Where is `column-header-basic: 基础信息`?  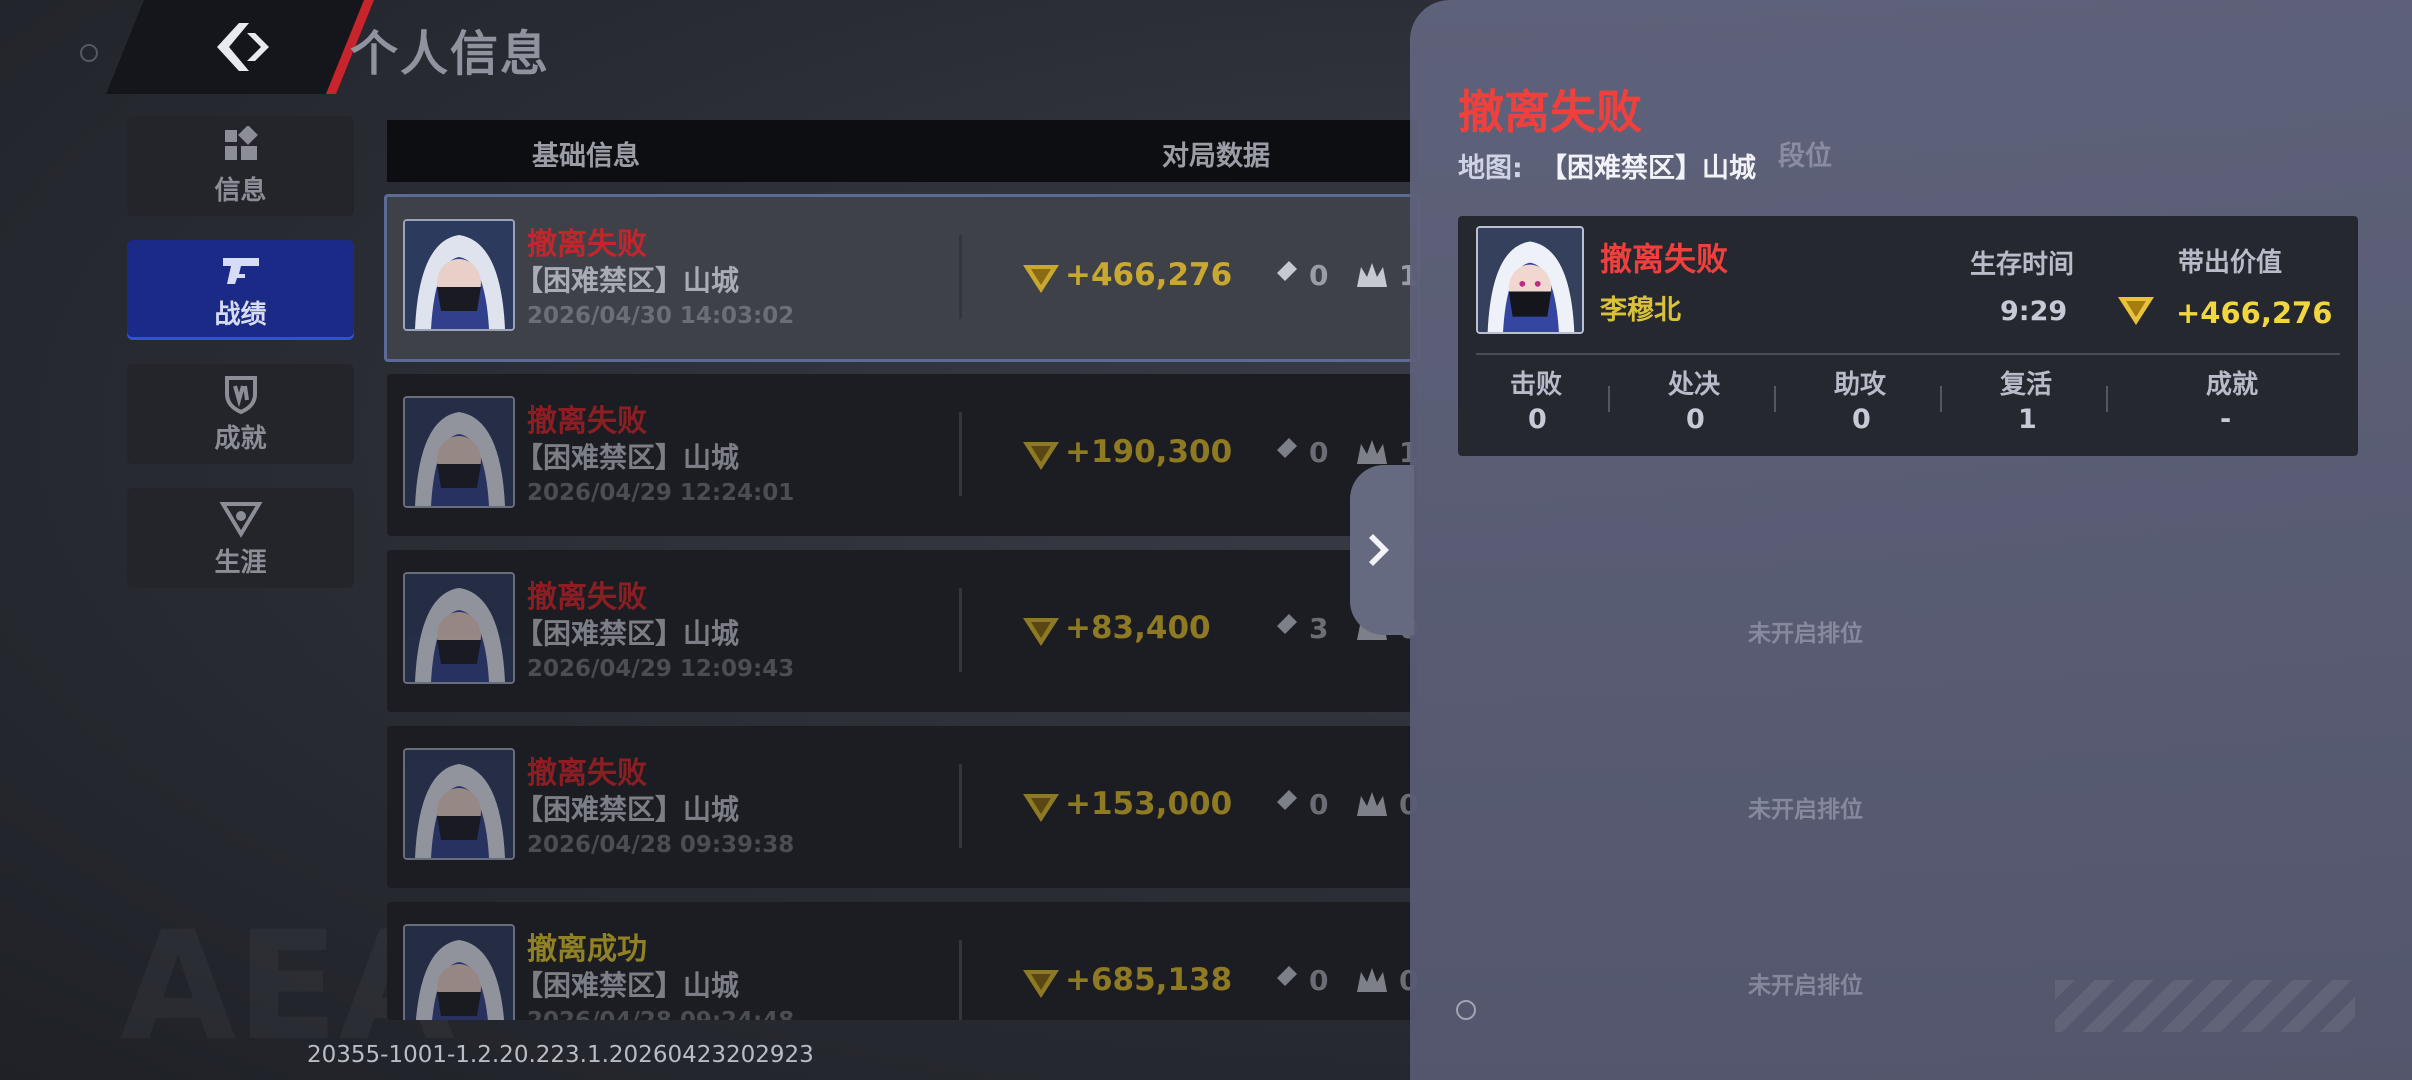
column-header-basic: 基础信息 is located at coordinates (586, 156).